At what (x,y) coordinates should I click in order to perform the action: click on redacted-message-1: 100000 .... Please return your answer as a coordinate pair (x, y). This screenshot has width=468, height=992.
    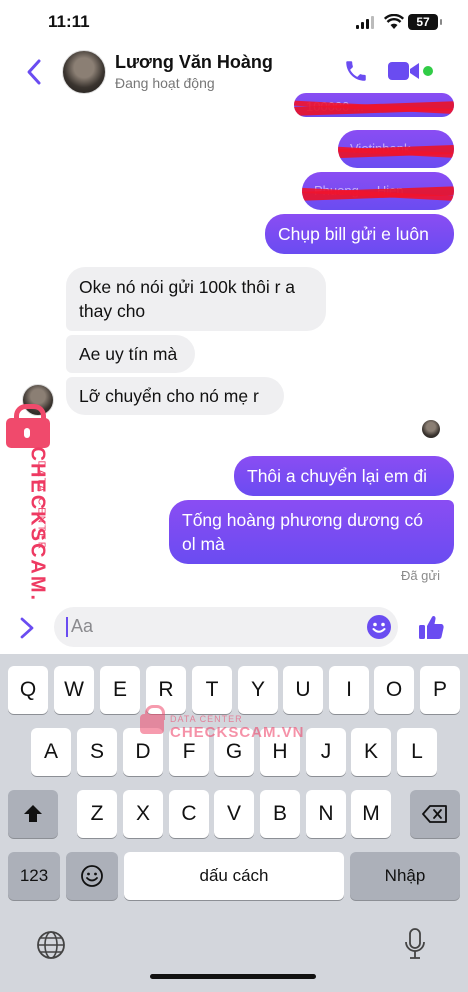
    Looking at the image, I should click on (374, 105).